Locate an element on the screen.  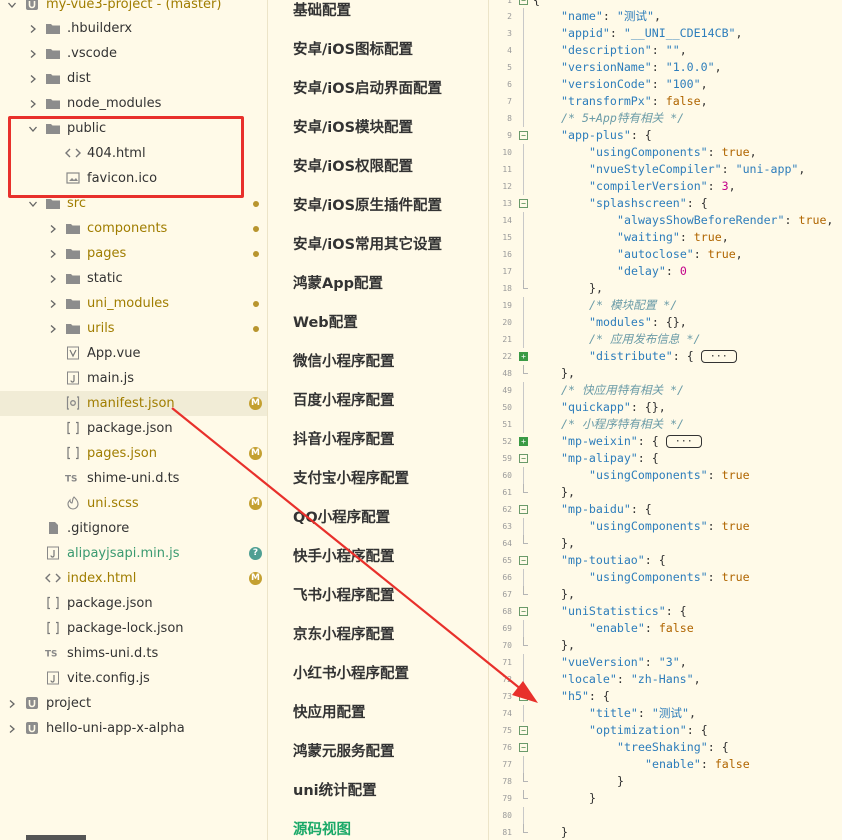
fold-expand-icon: + is located at coordinates (523, 356).